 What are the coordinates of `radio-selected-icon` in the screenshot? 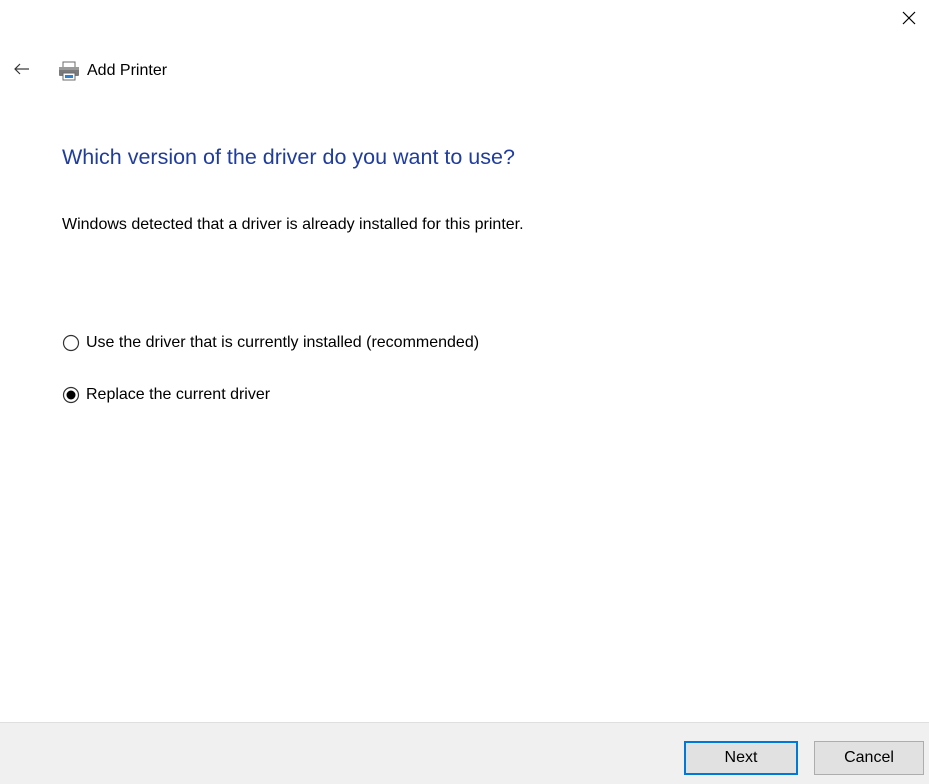 It's located at (71, 395).